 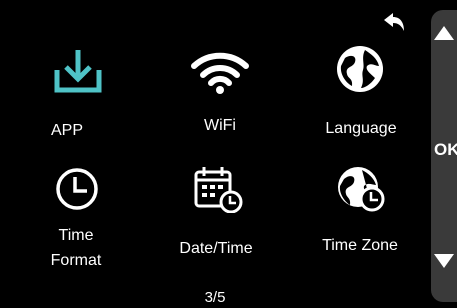 I want to click on menu-item-label-line1: Time, so click(x=76, y=235).